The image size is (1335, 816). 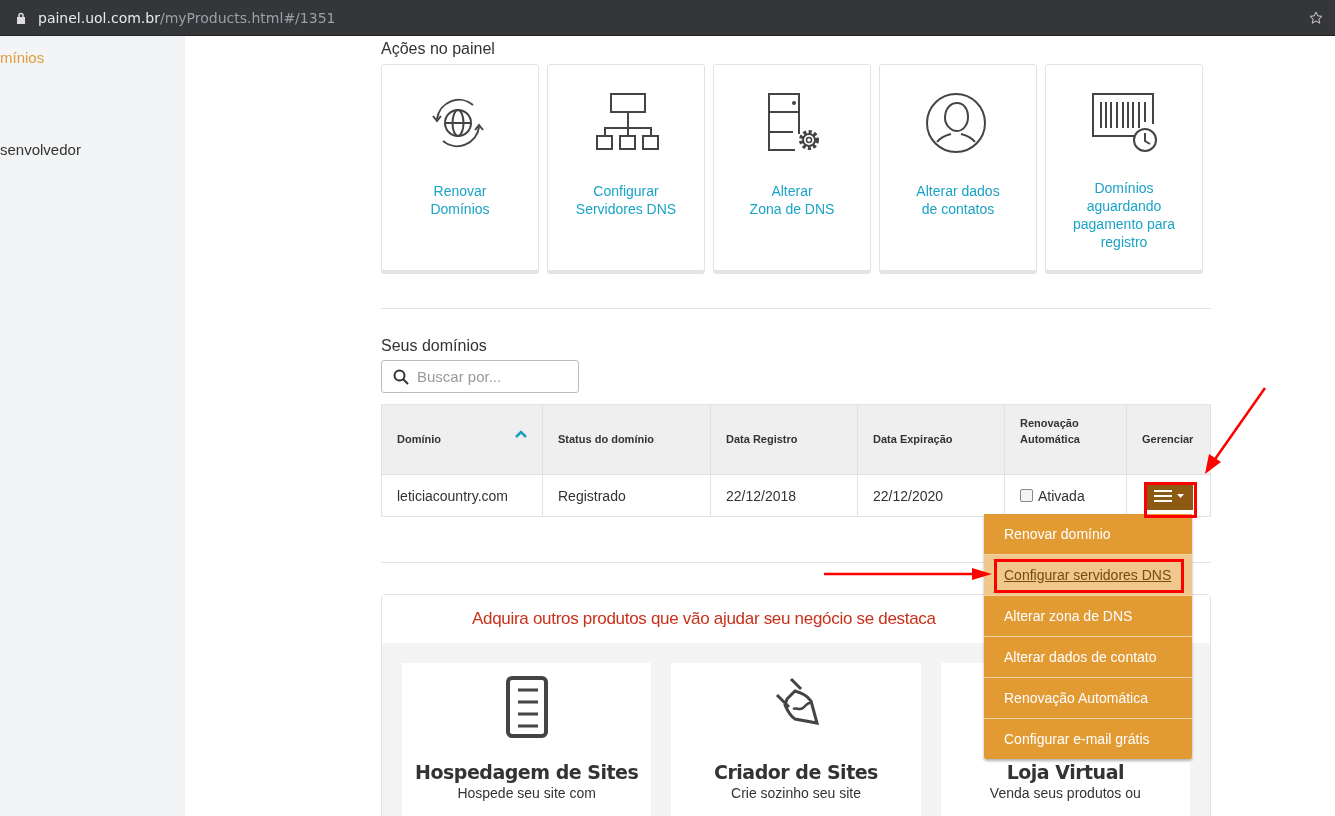 What do you see at coordinates (792, 167) in the screenshot?
I see `action-card: Alterar Zona de DNS` at bounding box center [792, 167].